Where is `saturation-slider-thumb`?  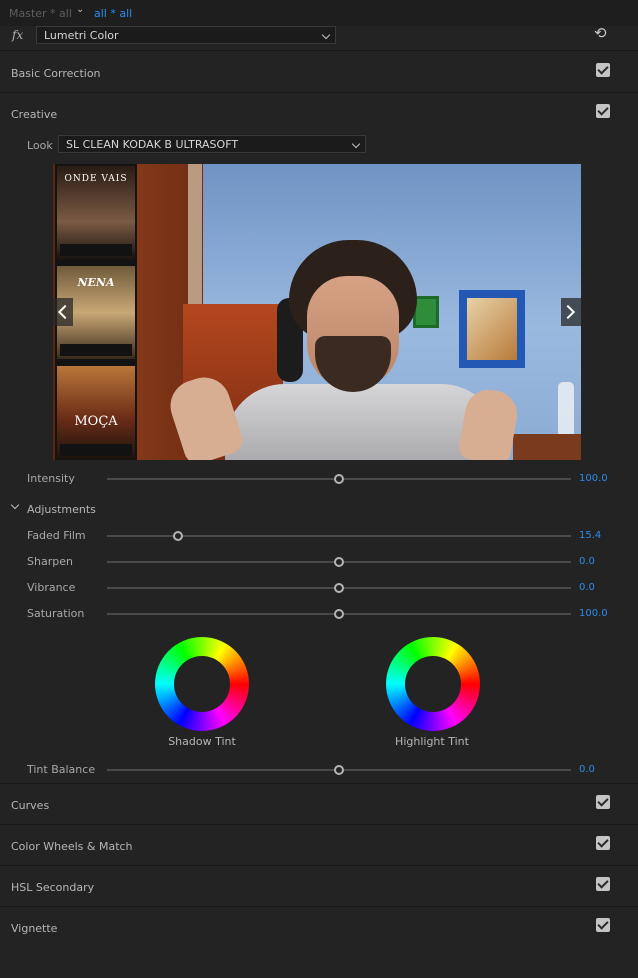 saturation-slider-thumb is located at coordinates (339, 614).